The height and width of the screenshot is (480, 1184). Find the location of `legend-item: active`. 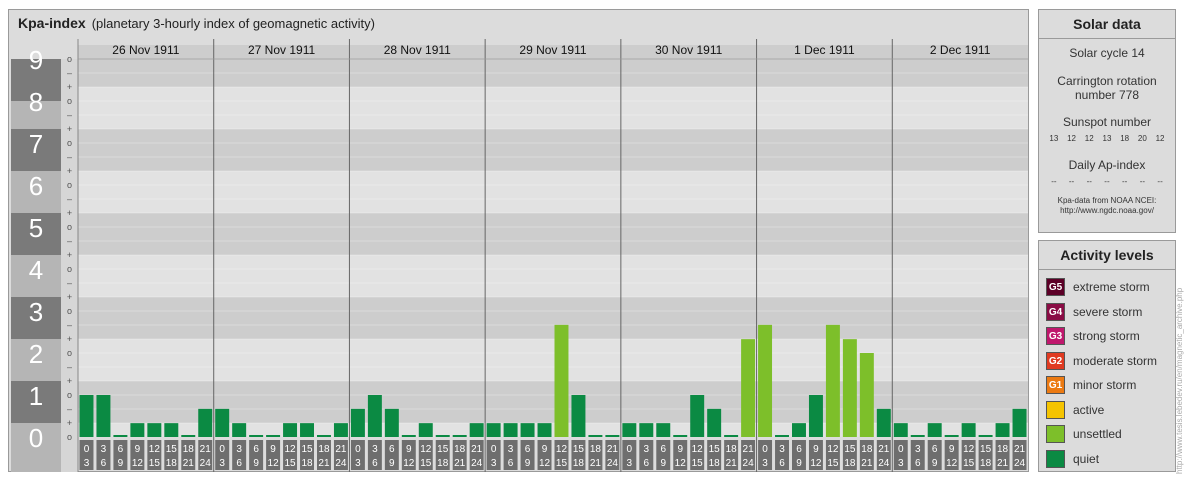

legend-item: active is located at coordinates (1107, 410).